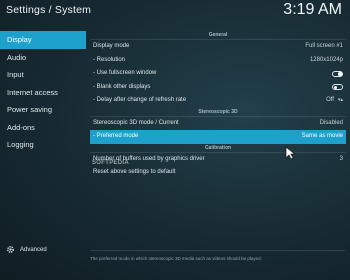 Image resolution: width=350 pixels, height=280 pixels. What do you see at coordinates (134, 172) in the screenshot?
I see `setting-label: Reset above settings to default` at bounding box center [134, 172].